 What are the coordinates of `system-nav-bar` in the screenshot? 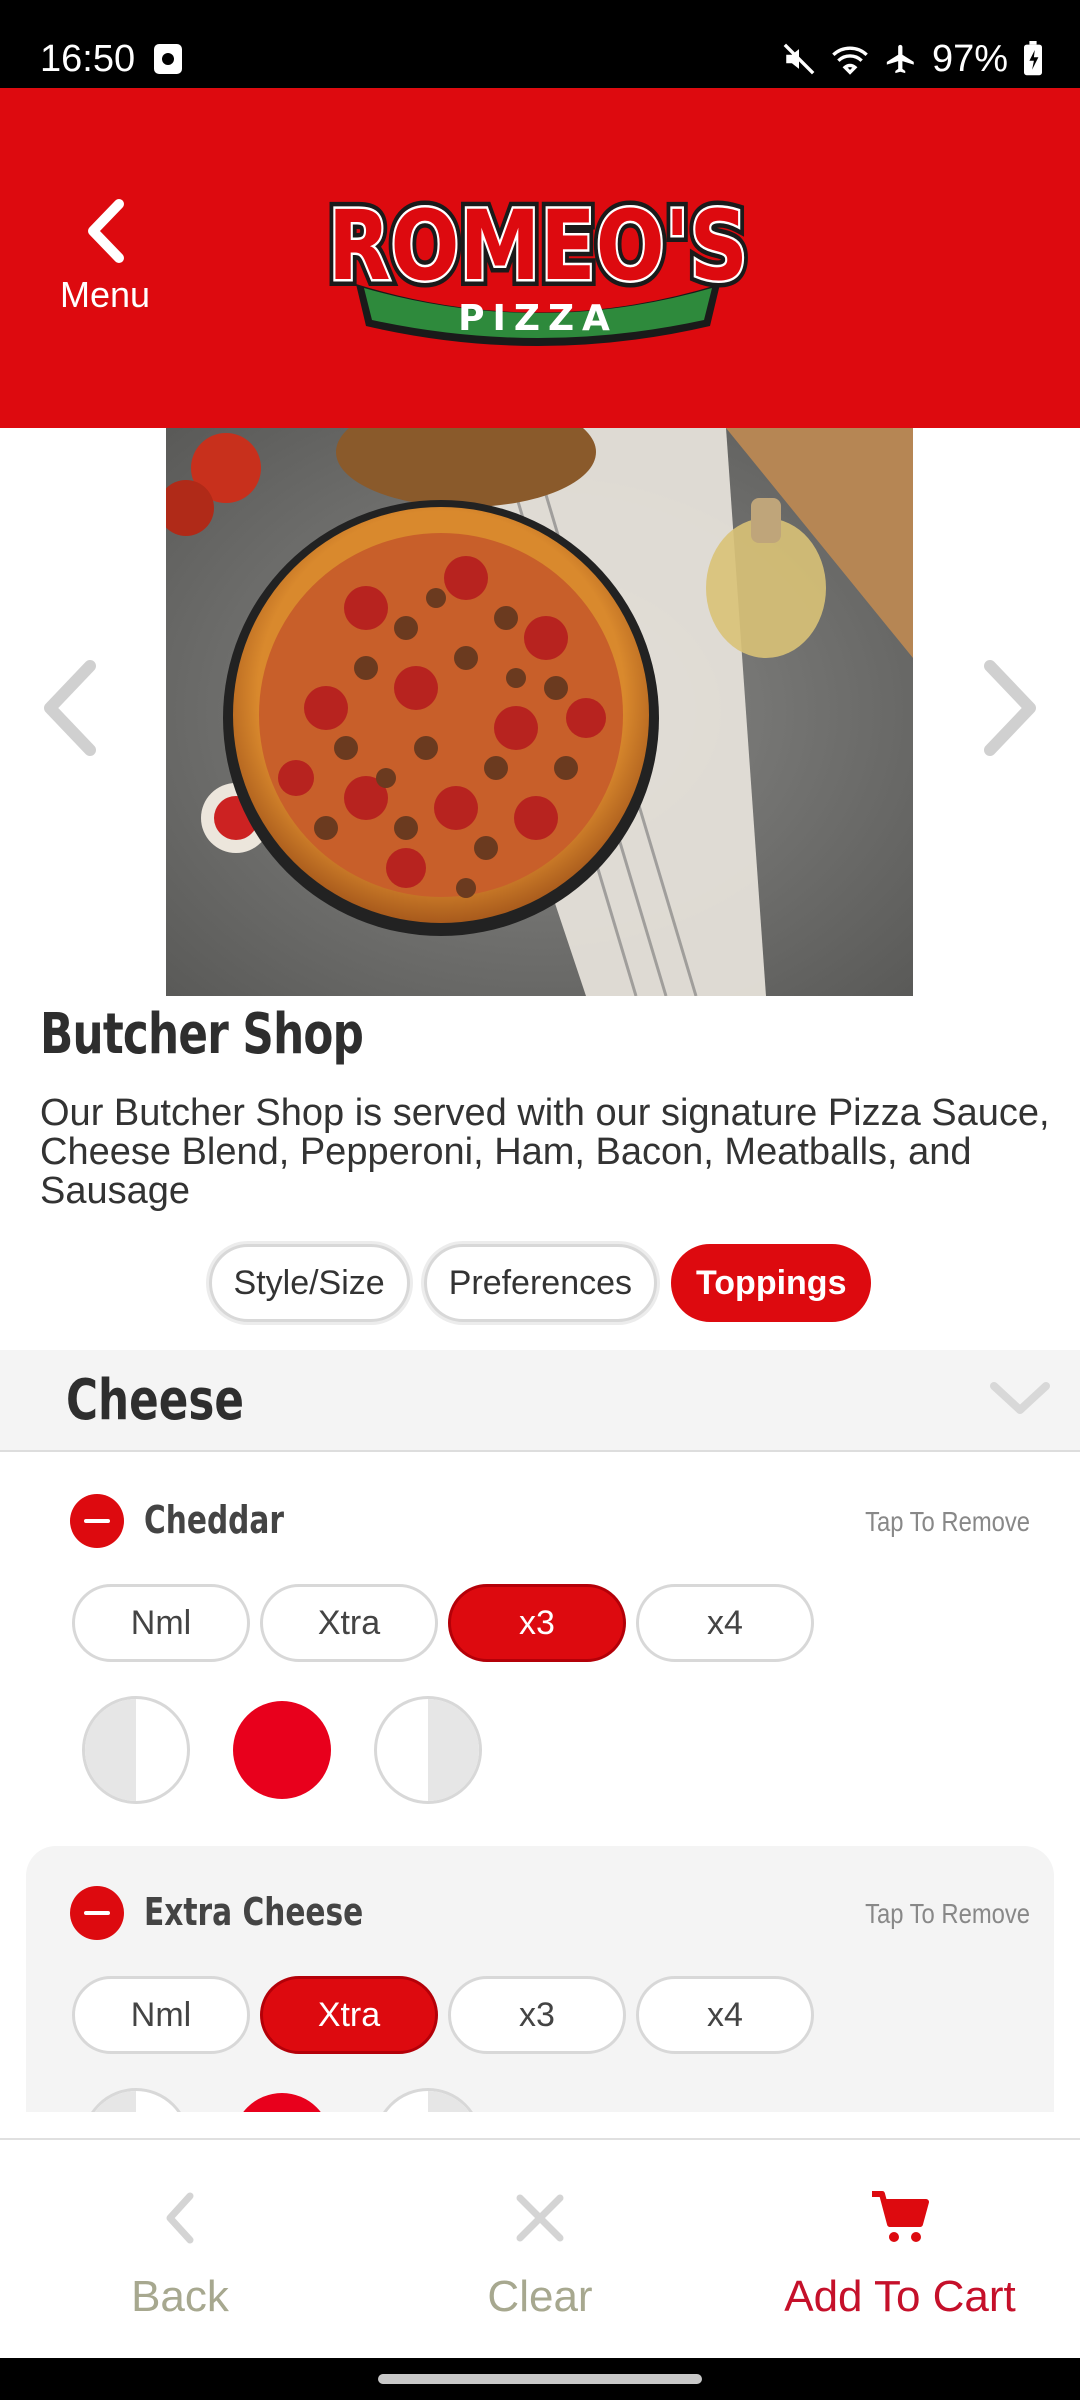 It's located at (540, 2379).